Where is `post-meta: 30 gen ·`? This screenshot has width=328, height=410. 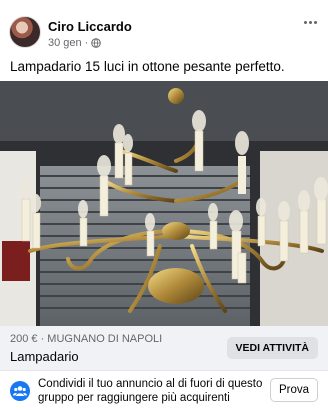
post-meta: 30 gen · is located at coordinates (75, 43).